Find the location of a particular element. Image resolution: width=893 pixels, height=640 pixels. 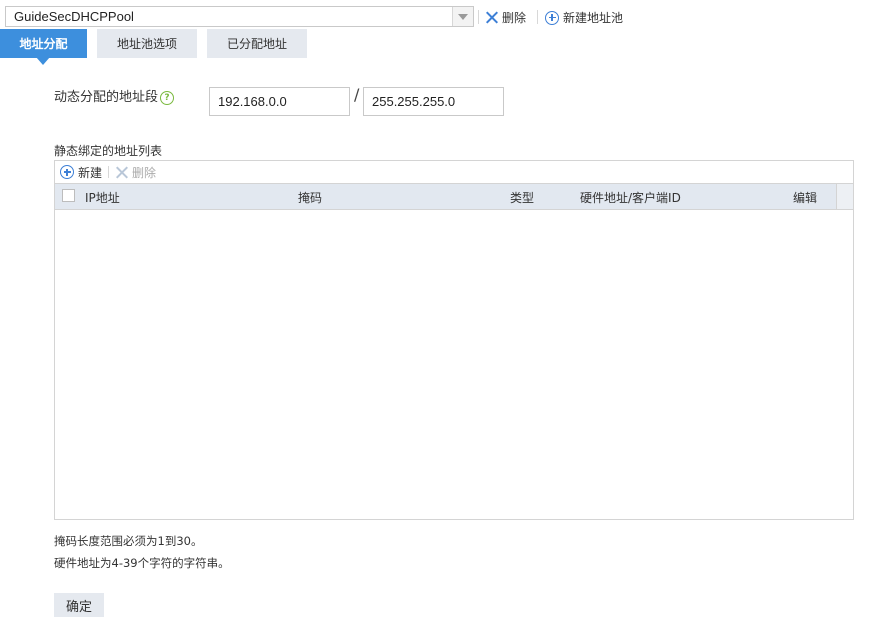

mask-length-note: 掩码长度范围必须为1到30。 is located at coordinates (128, 541).